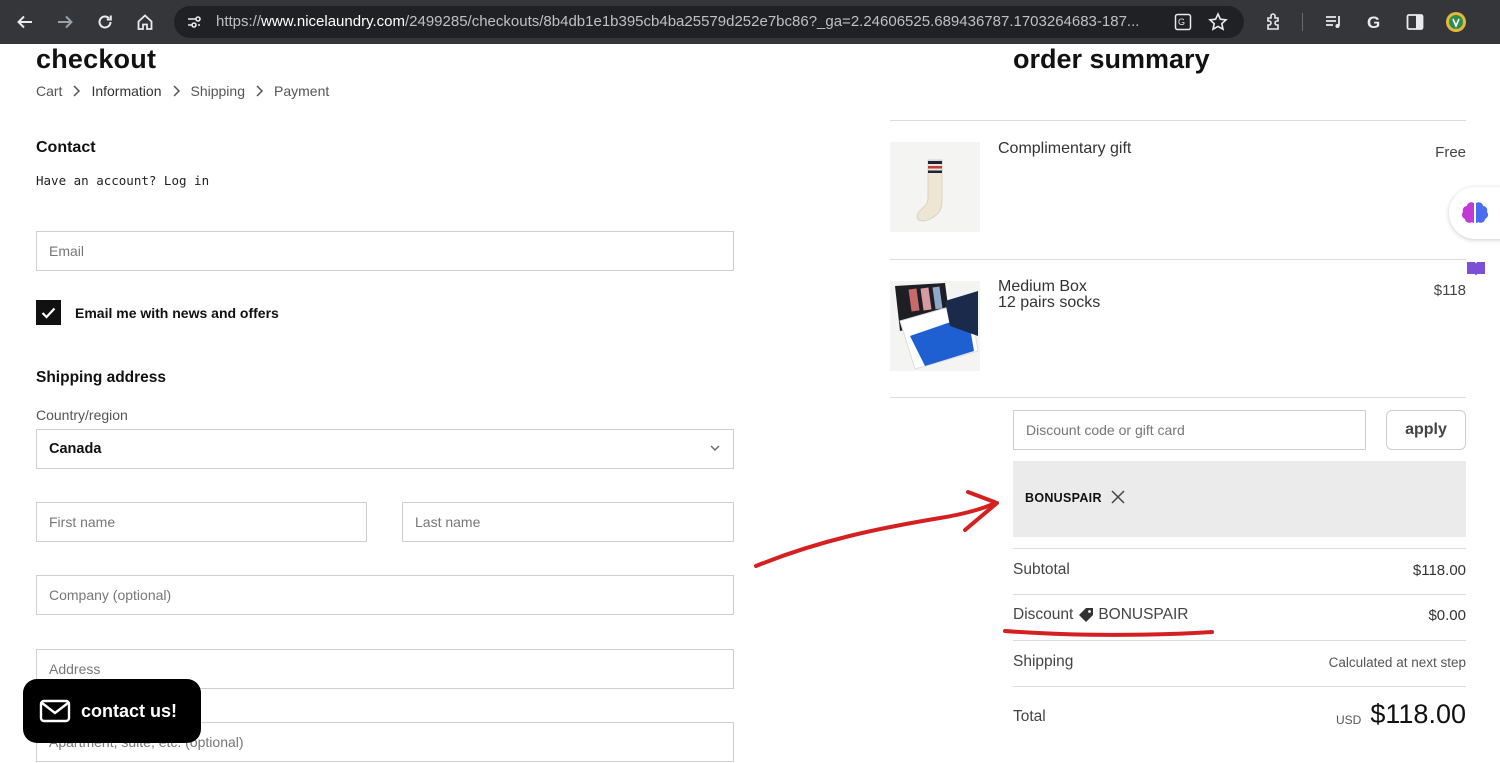  What do you see at coordinates (1086, 615) in the screenshot?
I see `tag-icon` at bounding box center [1086, 615].